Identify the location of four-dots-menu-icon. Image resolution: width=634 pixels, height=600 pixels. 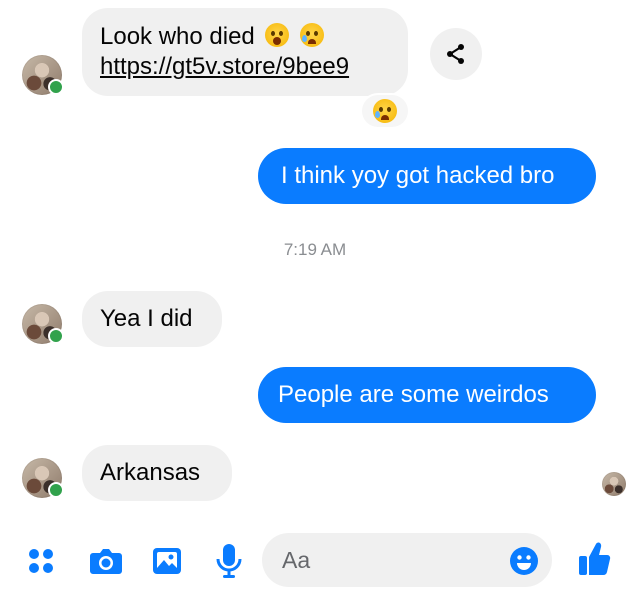
(41, 561).